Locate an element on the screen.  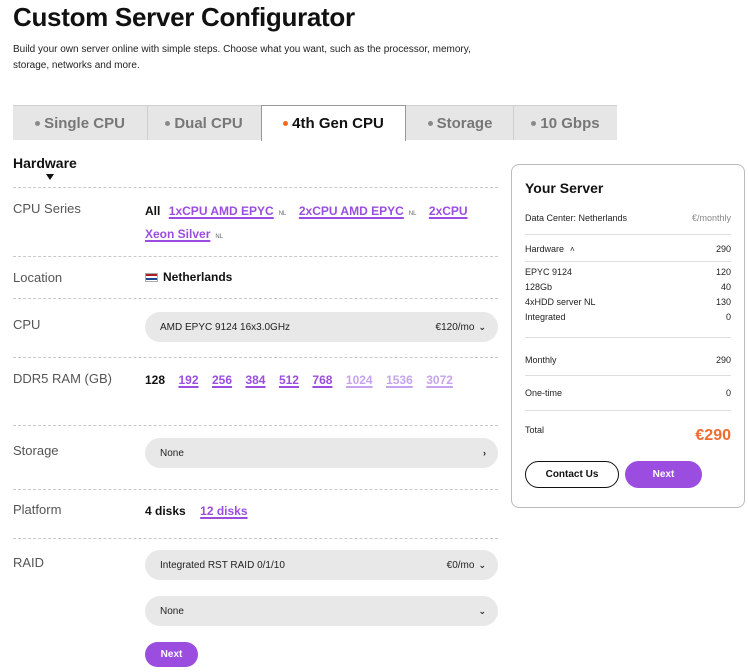
raid-select-value: Integrated RST RAID 0/1/10 is located at coordinates (222, 565).